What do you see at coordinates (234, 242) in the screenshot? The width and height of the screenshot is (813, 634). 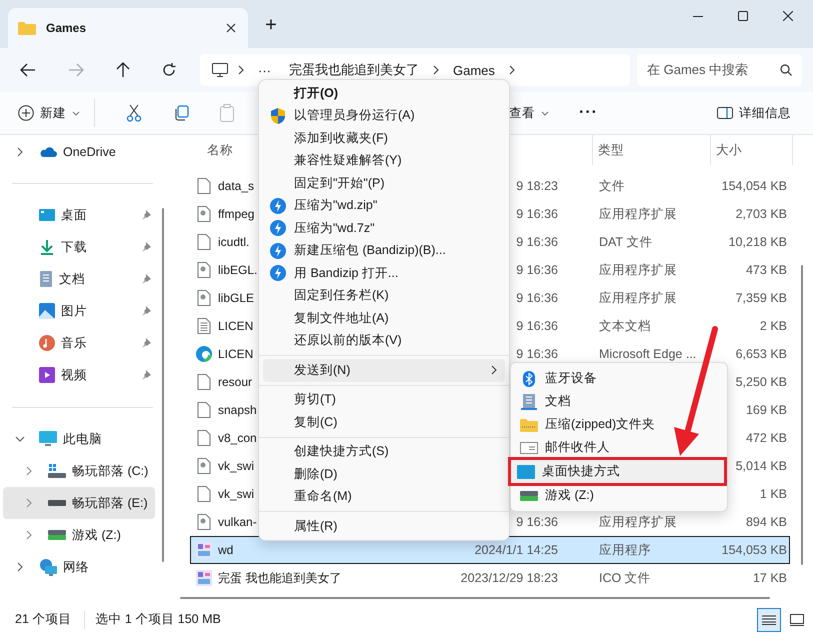 I see `file-name: icudtl.` at bounding box center [234, 242].